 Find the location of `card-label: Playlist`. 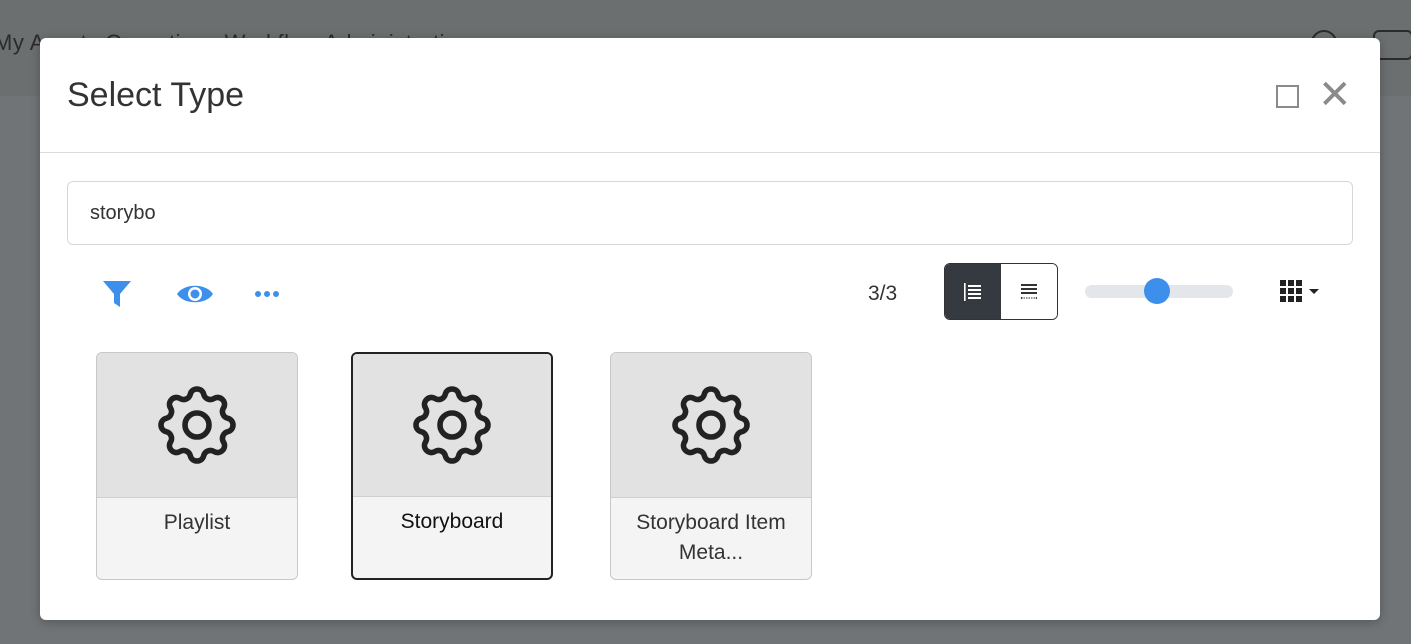

card-label: Playlist is located at coordinates (197, 522).